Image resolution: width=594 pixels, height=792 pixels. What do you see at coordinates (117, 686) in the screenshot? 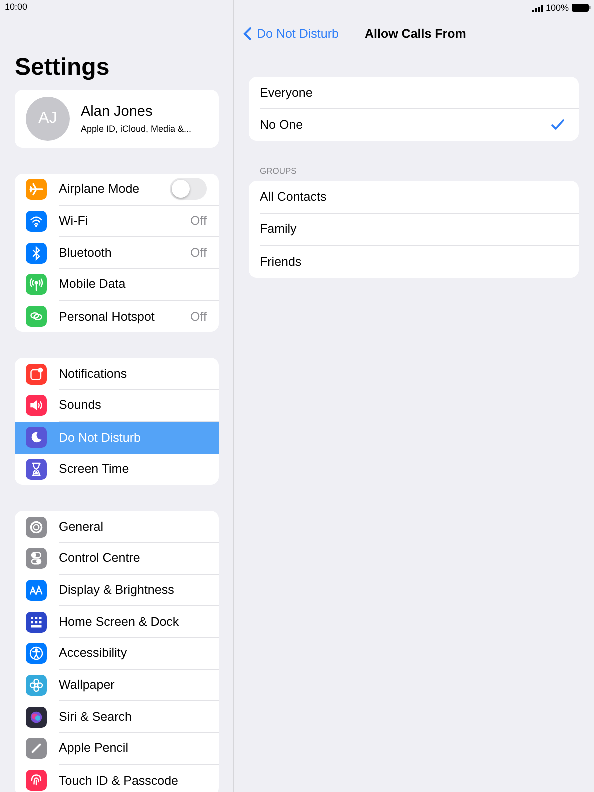
I see `settings-item: Wallpaper` at bounding box center [117, 686].